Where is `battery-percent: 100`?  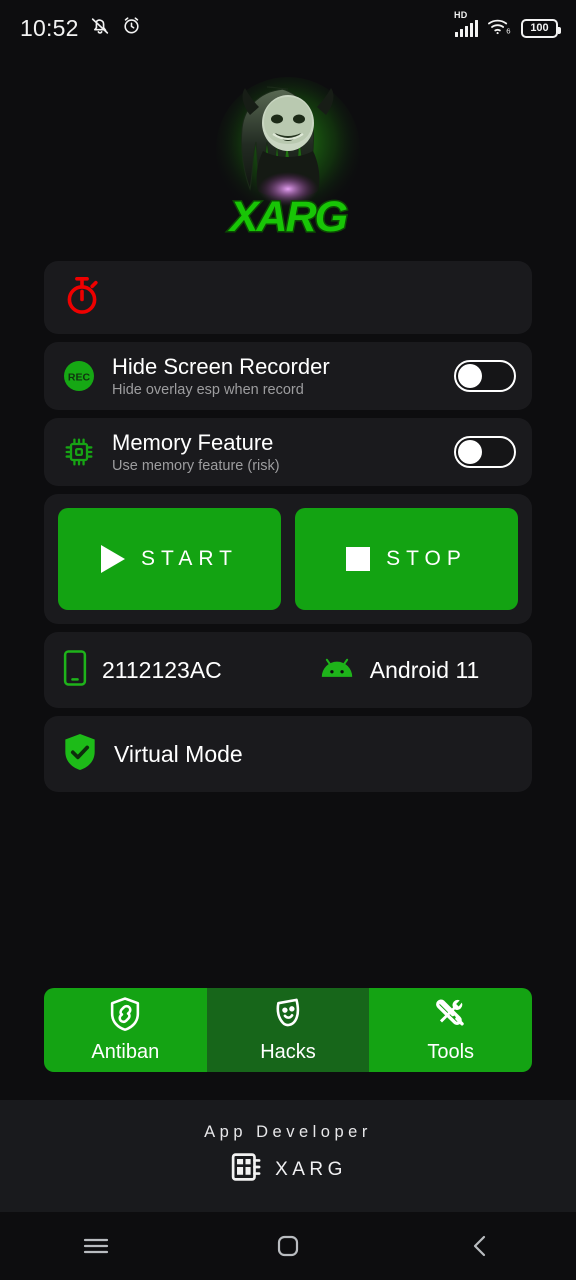
battery-percent: 100 is located at coordinates (539, 28).